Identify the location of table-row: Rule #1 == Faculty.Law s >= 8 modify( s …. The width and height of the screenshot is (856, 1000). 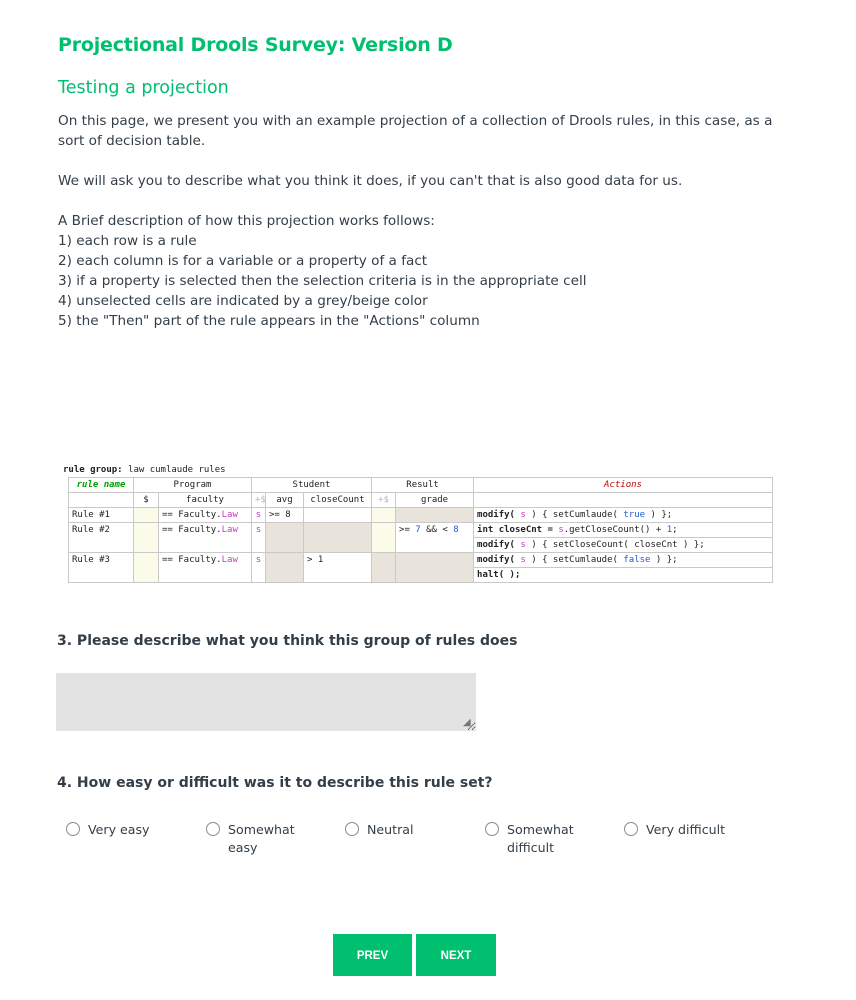
(420, 515).